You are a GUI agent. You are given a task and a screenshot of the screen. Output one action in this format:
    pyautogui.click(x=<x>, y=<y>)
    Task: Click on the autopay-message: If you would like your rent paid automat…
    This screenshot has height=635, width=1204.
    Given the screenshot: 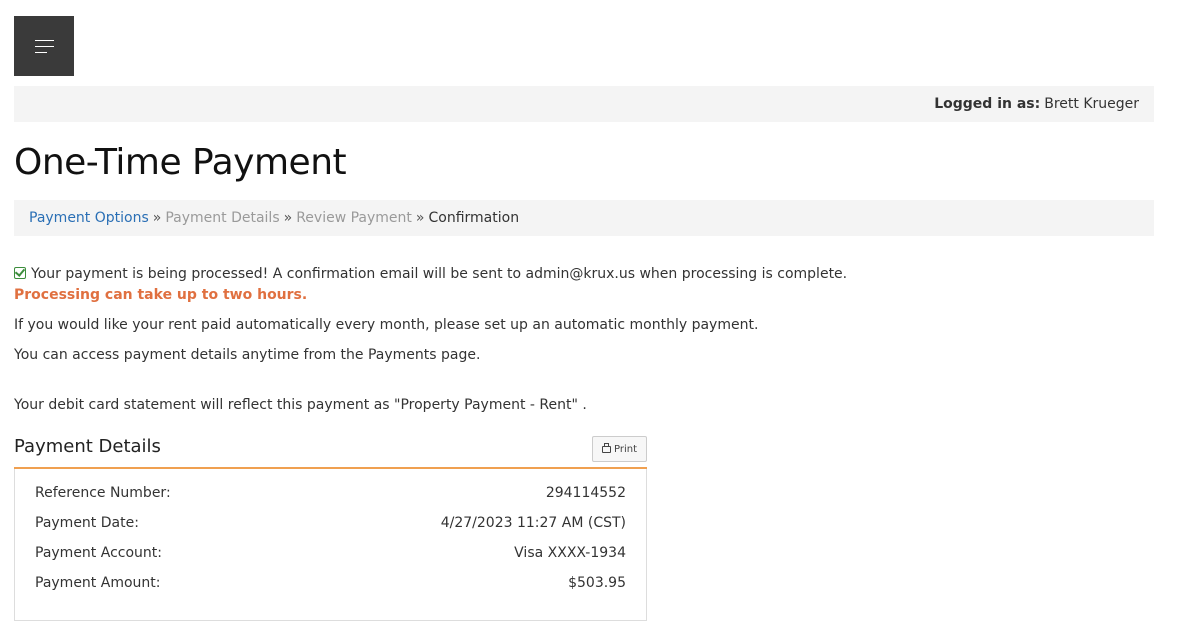 What is the action you would take?
    pyautogui.click(x=386, y=325)
    